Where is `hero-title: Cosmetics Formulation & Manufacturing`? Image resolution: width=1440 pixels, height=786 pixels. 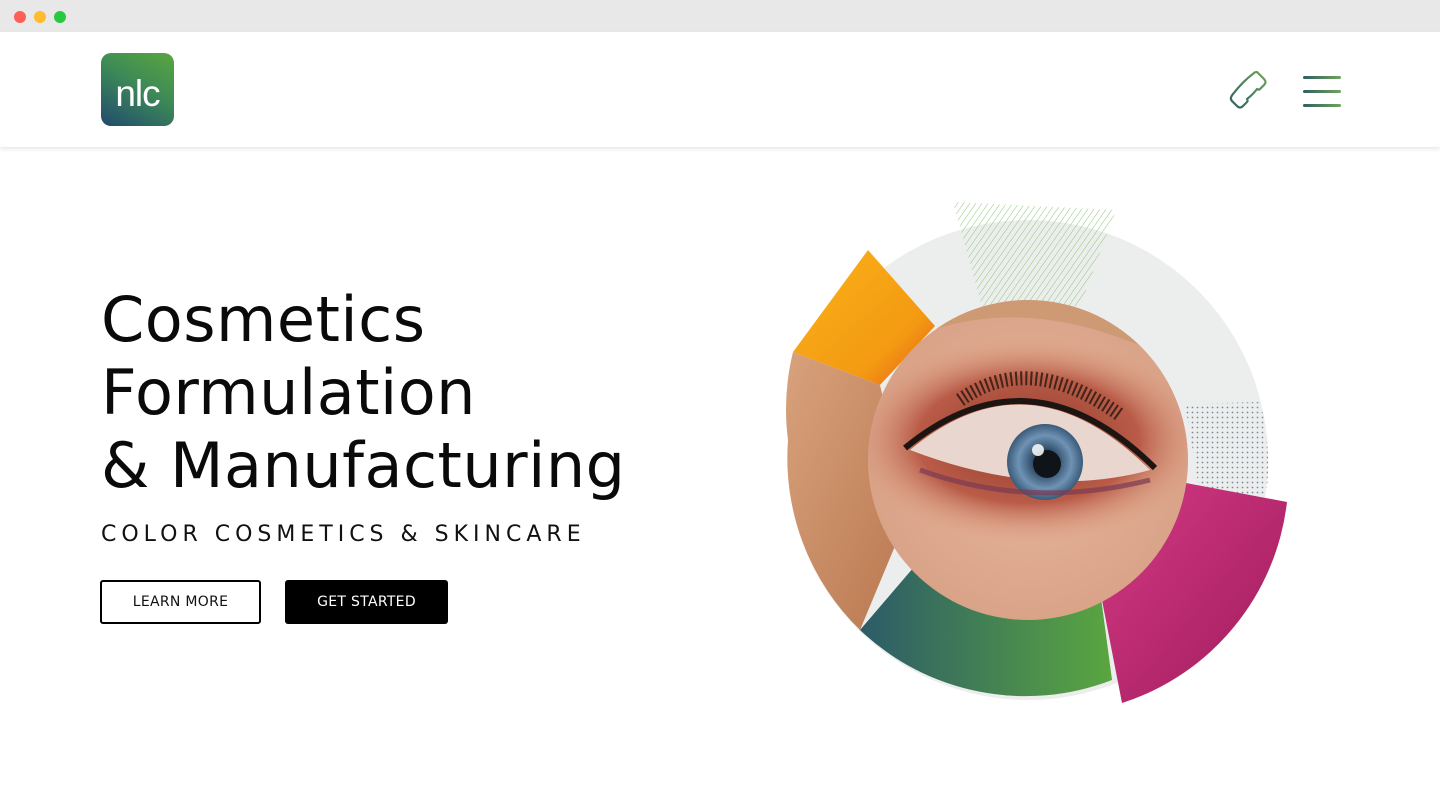
hero-title: Cosmetics Formulation & Manufacturing is located at coordinates (363, 392).